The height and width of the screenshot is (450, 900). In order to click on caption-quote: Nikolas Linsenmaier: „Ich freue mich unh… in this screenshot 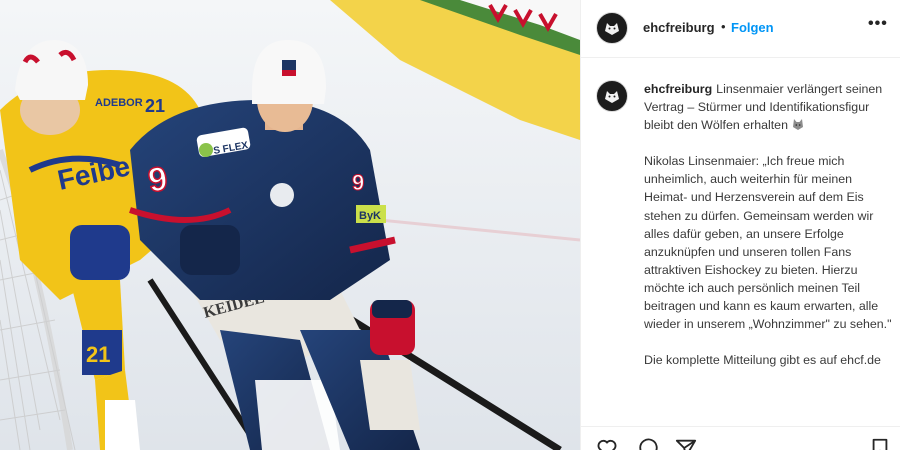, I will do `click(768, 243)`.